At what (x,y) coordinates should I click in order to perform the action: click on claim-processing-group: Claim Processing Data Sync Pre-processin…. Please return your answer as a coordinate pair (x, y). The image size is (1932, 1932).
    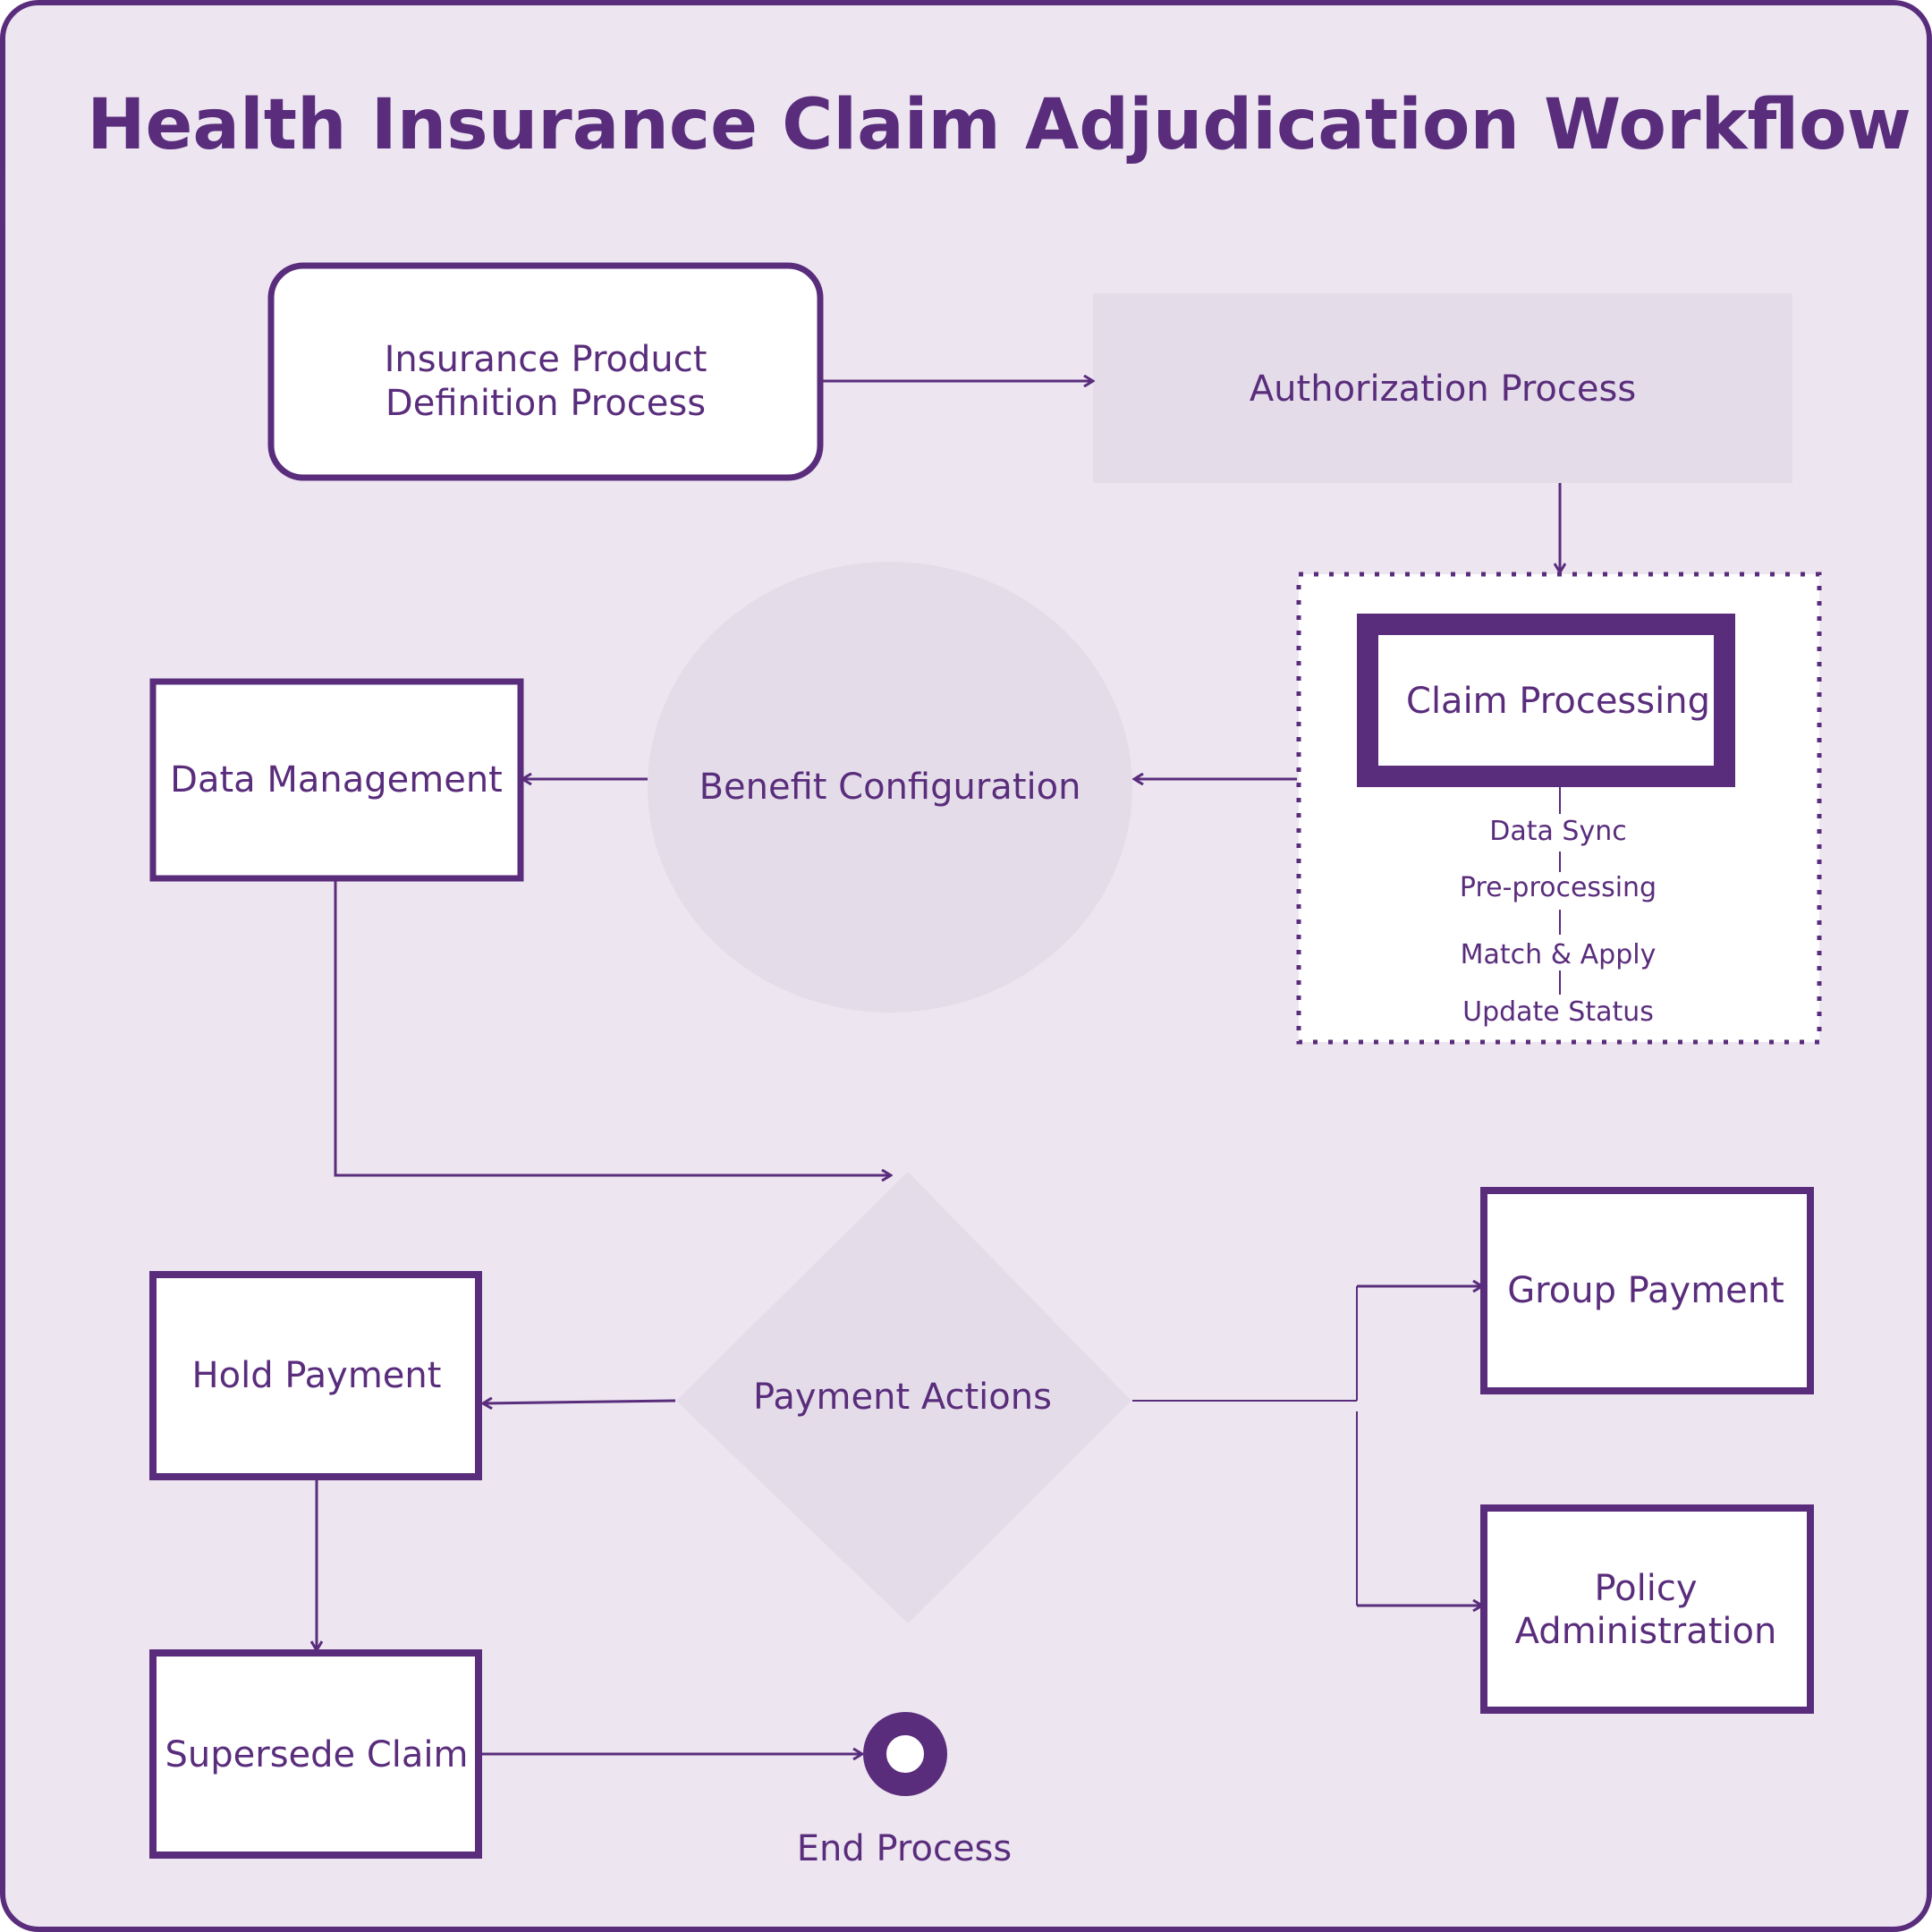
    Looking at the image, I should click on (1559, 808).